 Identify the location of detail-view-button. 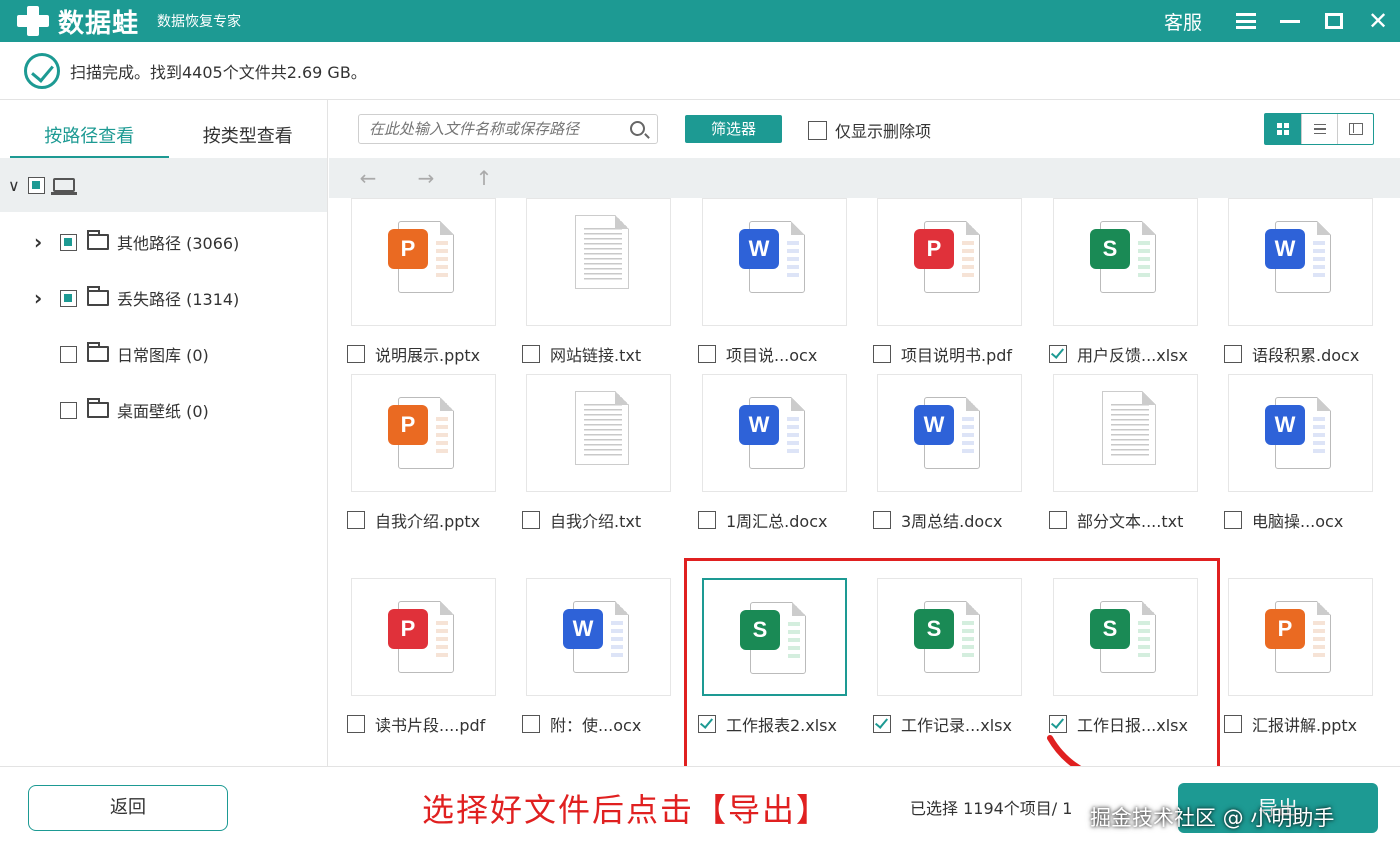
(1355, 129).